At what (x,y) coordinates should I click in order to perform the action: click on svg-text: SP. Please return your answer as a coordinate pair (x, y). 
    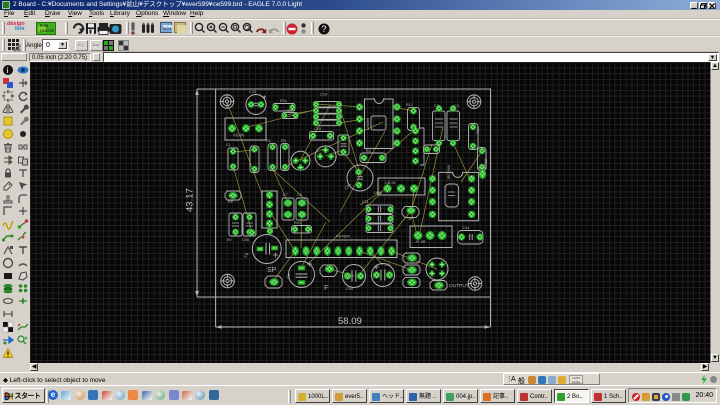
    Looking at the image, I should click on (272, 270).